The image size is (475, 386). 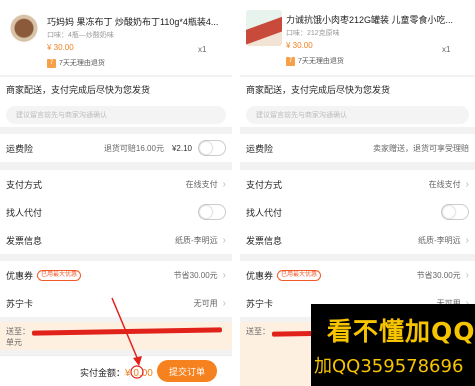 What do you see at coordinates (455, 212) in the screenshot?
I see `proxy-toggle` at bounding box center [455, 212].